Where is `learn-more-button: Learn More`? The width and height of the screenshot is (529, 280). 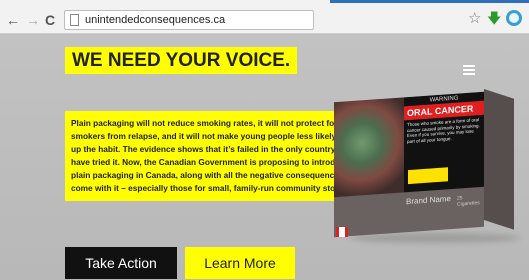
learn-more-button: Learn More is located at coordinates (240, 263).